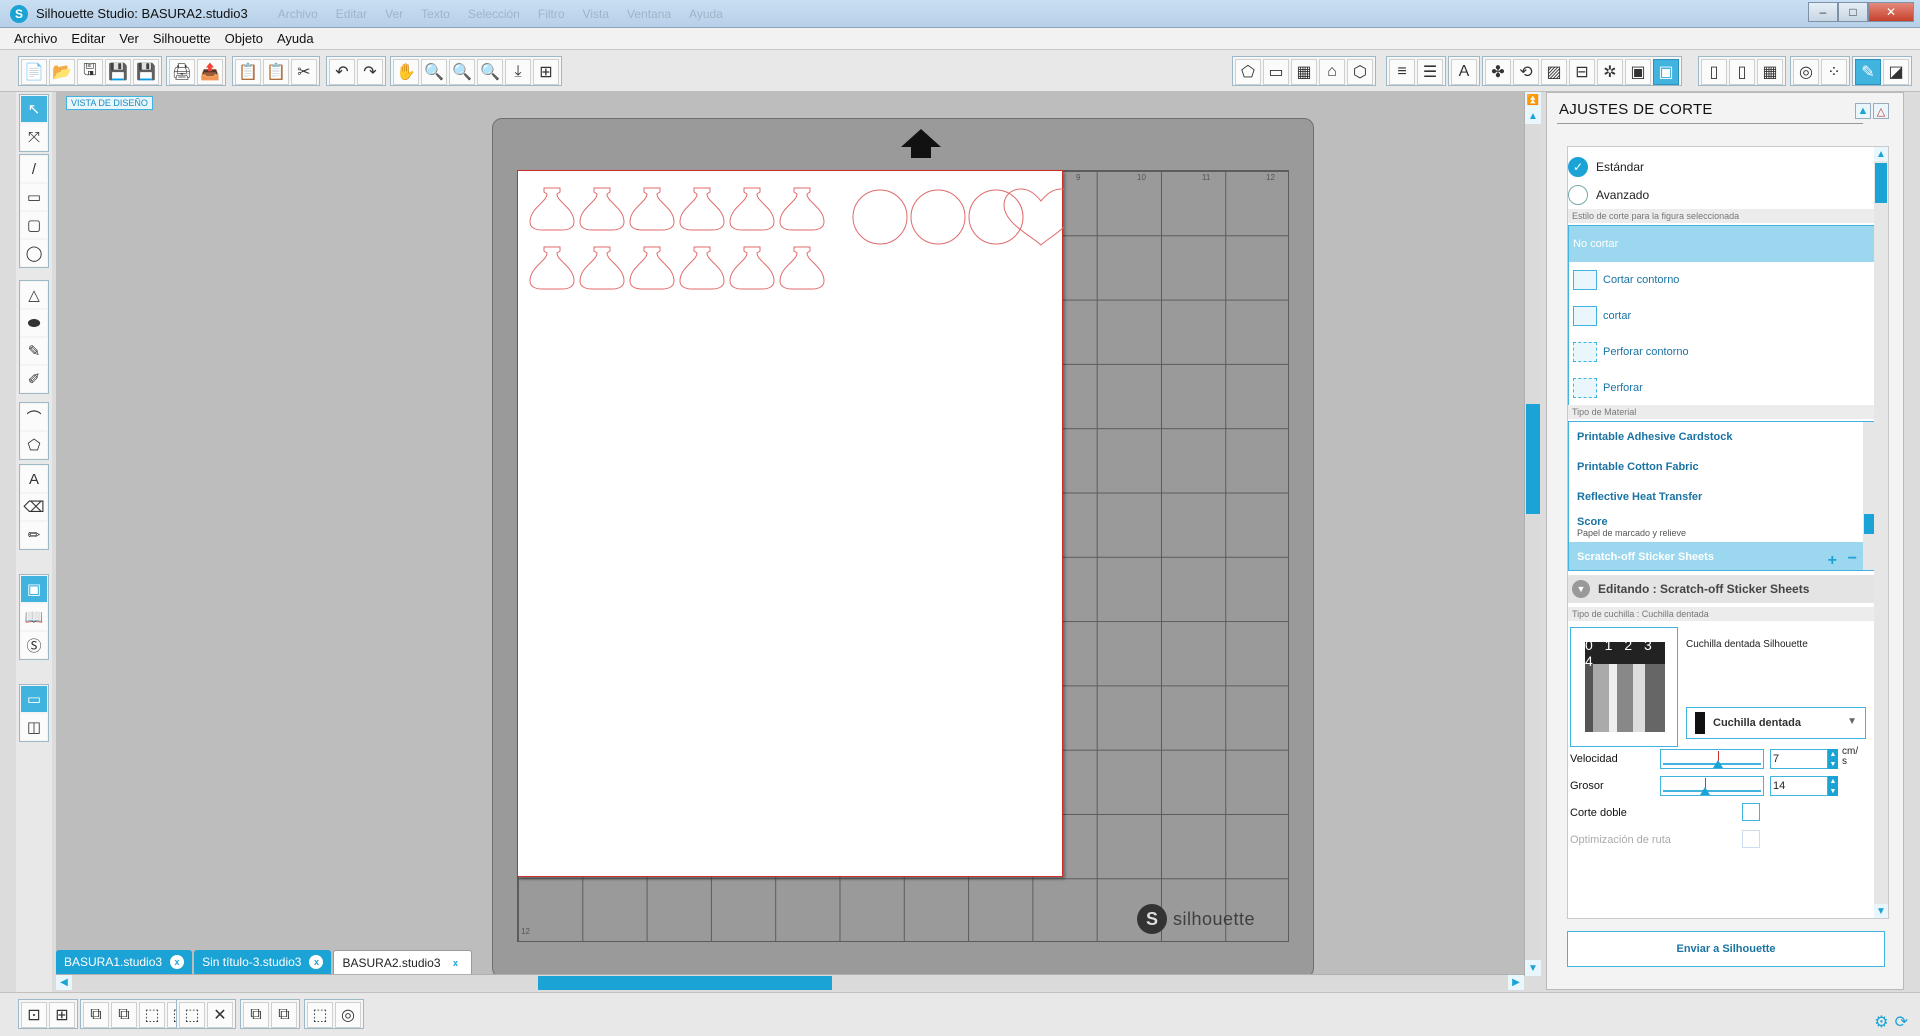 The width and height of the screenshot is (1920, 1036). What do you see at coordinates (34, 507) in the screenshot?
I see `eraser-tool-icon: ⌫` at bounding box center [34, 507].